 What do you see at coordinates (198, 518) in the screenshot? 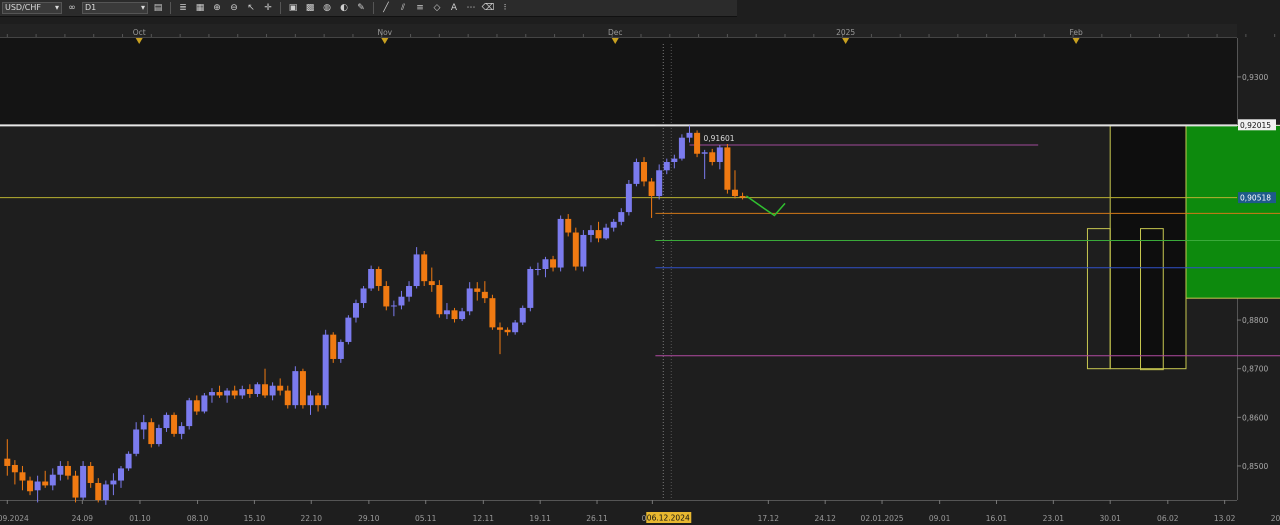
I see `date-tick-label: 08.10` at bounding box center [198, 518].